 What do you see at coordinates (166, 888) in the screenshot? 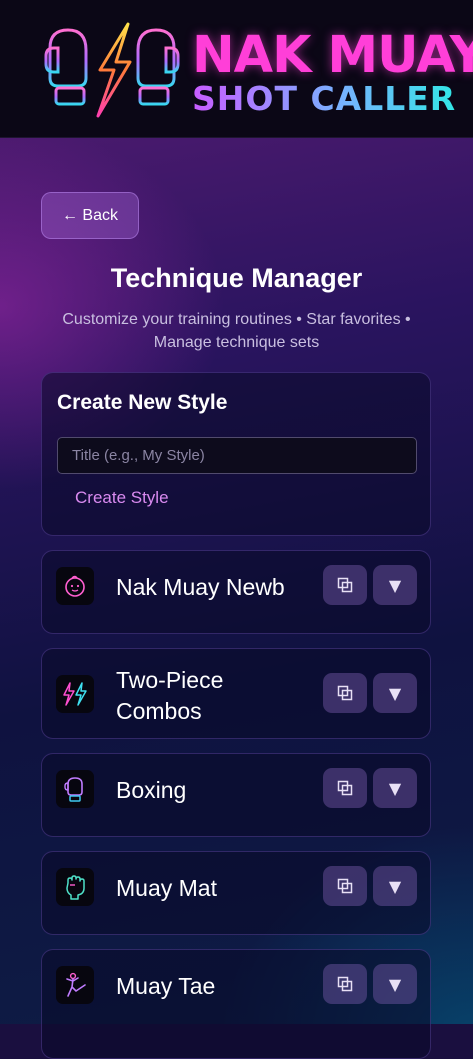
I see `style-name: Muay Mat` at bounding box center [166, 888].